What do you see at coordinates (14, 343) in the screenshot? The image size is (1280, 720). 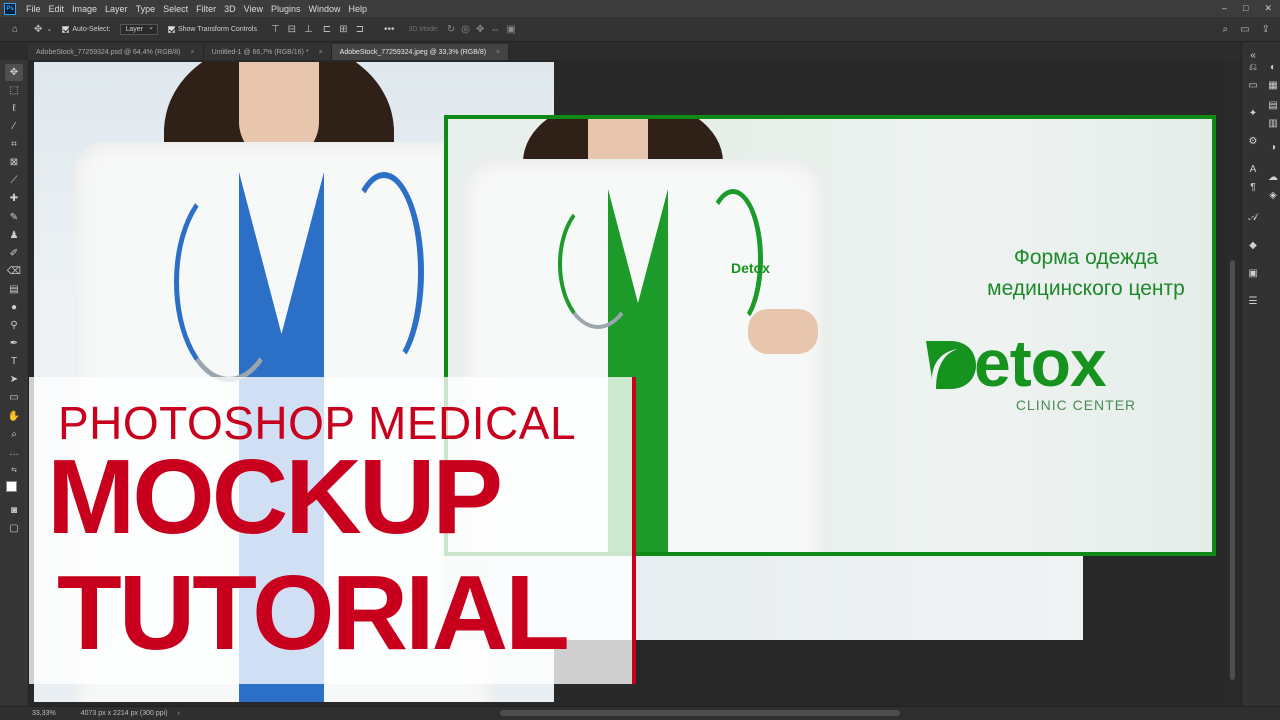 I see `pen-tool-icon: ✒` at bounding box center [14, 343].